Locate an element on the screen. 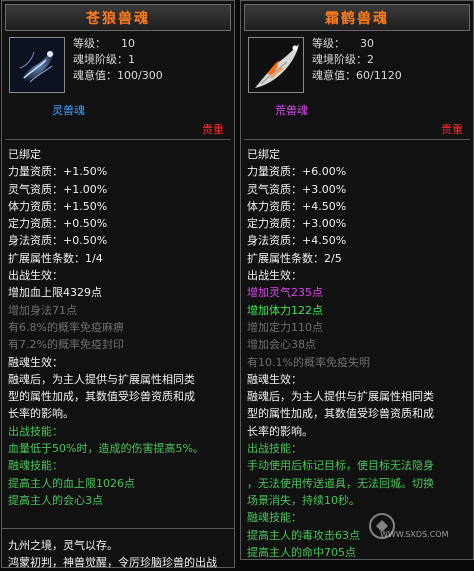 Image resolution: width=474 pixels, height=571 pixels. item-title: 霜鹤兽魂 is located at coordinates (357, 18).